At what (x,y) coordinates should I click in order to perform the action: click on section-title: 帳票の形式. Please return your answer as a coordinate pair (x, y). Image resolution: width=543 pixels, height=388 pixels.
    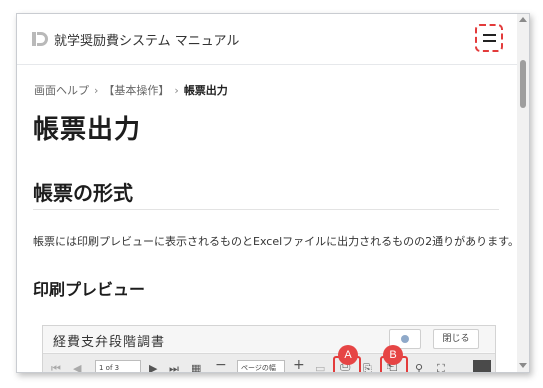
    Looking at the image, I should click on (83, 193).